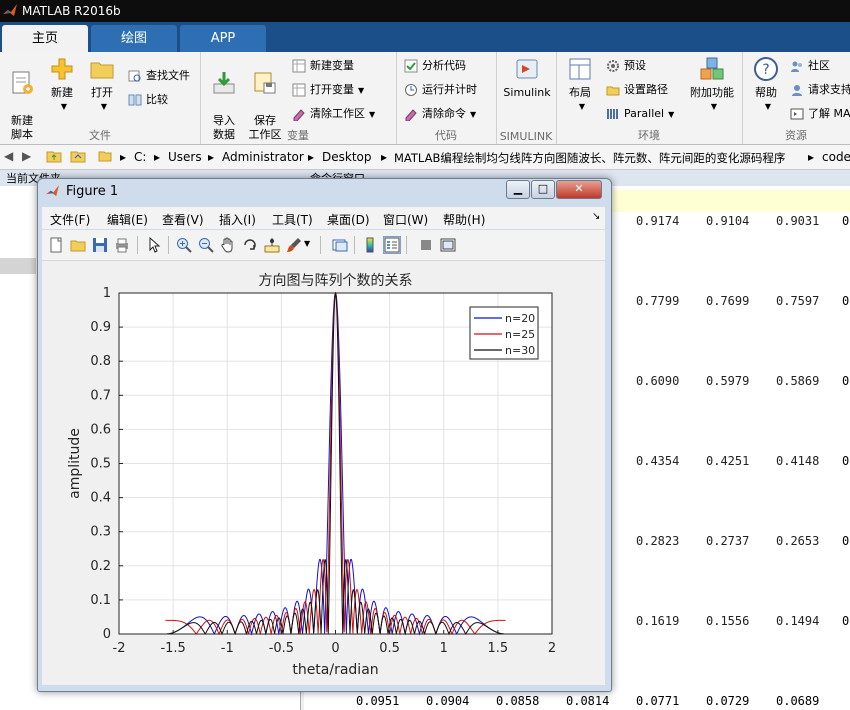 The height and width of the screenshot is (710, 850). I want to click on tab-home: 主页, so click(45, 38).